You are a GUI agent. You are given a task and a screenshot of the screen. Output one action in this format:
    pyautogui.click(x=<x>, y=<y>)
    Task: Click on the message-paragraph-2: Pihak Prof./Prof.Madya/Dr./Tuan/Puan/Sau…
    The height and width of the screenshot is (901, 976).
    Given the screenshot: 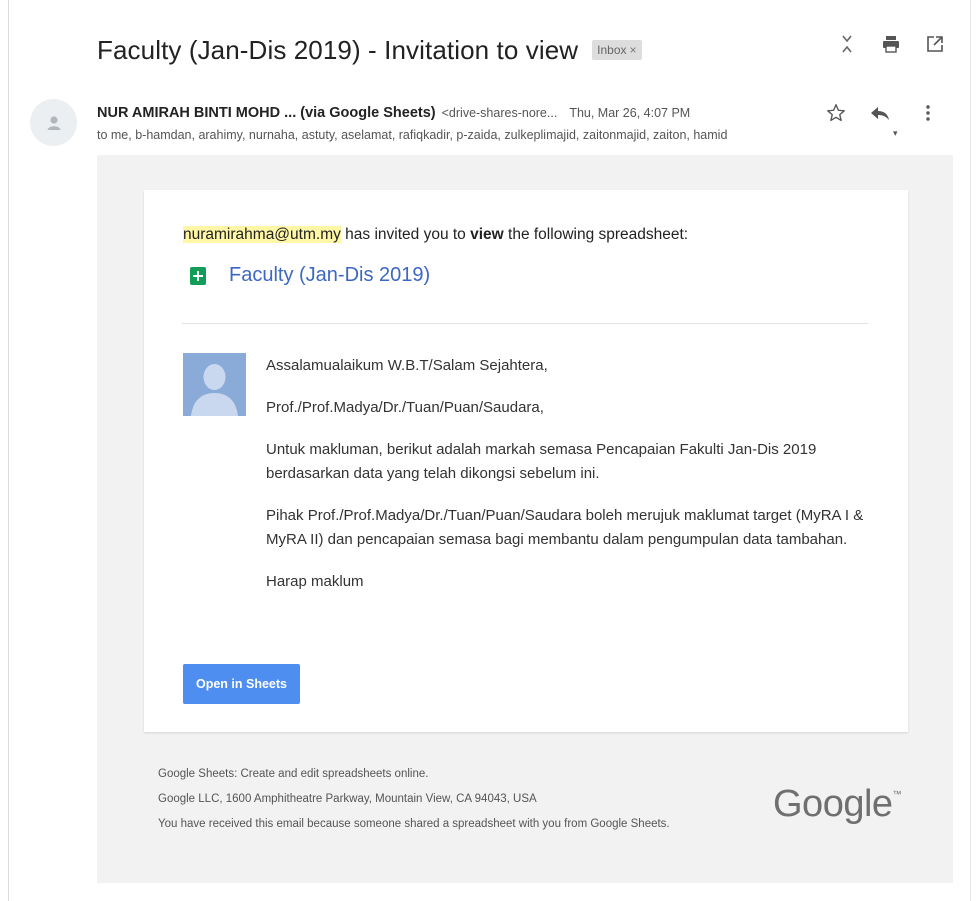 What is the action you would take?
    pyautogui.click(x=565, y=527)
    